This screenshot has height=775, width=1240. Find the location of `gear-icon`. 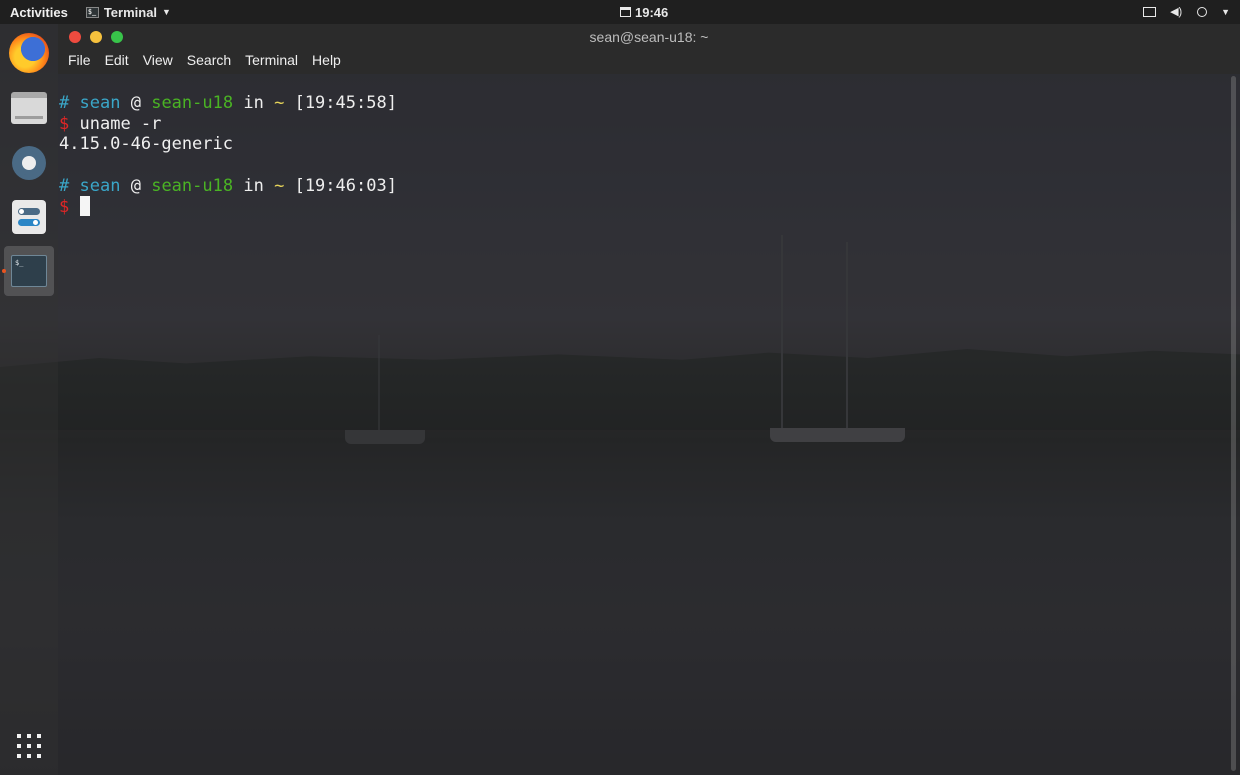

gear-icon is located at coordinates (29, 163).